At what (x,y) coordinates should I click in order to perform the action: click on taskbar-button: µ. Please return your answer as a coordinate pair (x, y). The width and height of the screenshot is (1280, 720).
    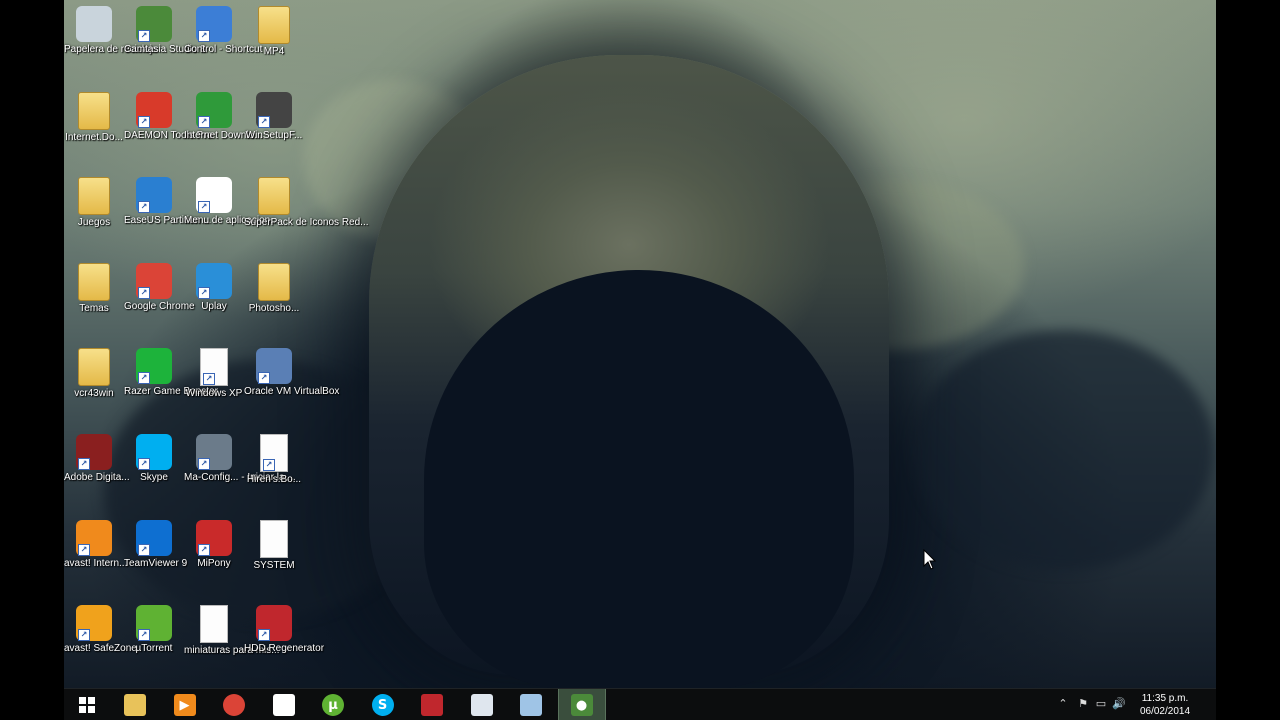
    Looking at the image, I should click on (333, 704).